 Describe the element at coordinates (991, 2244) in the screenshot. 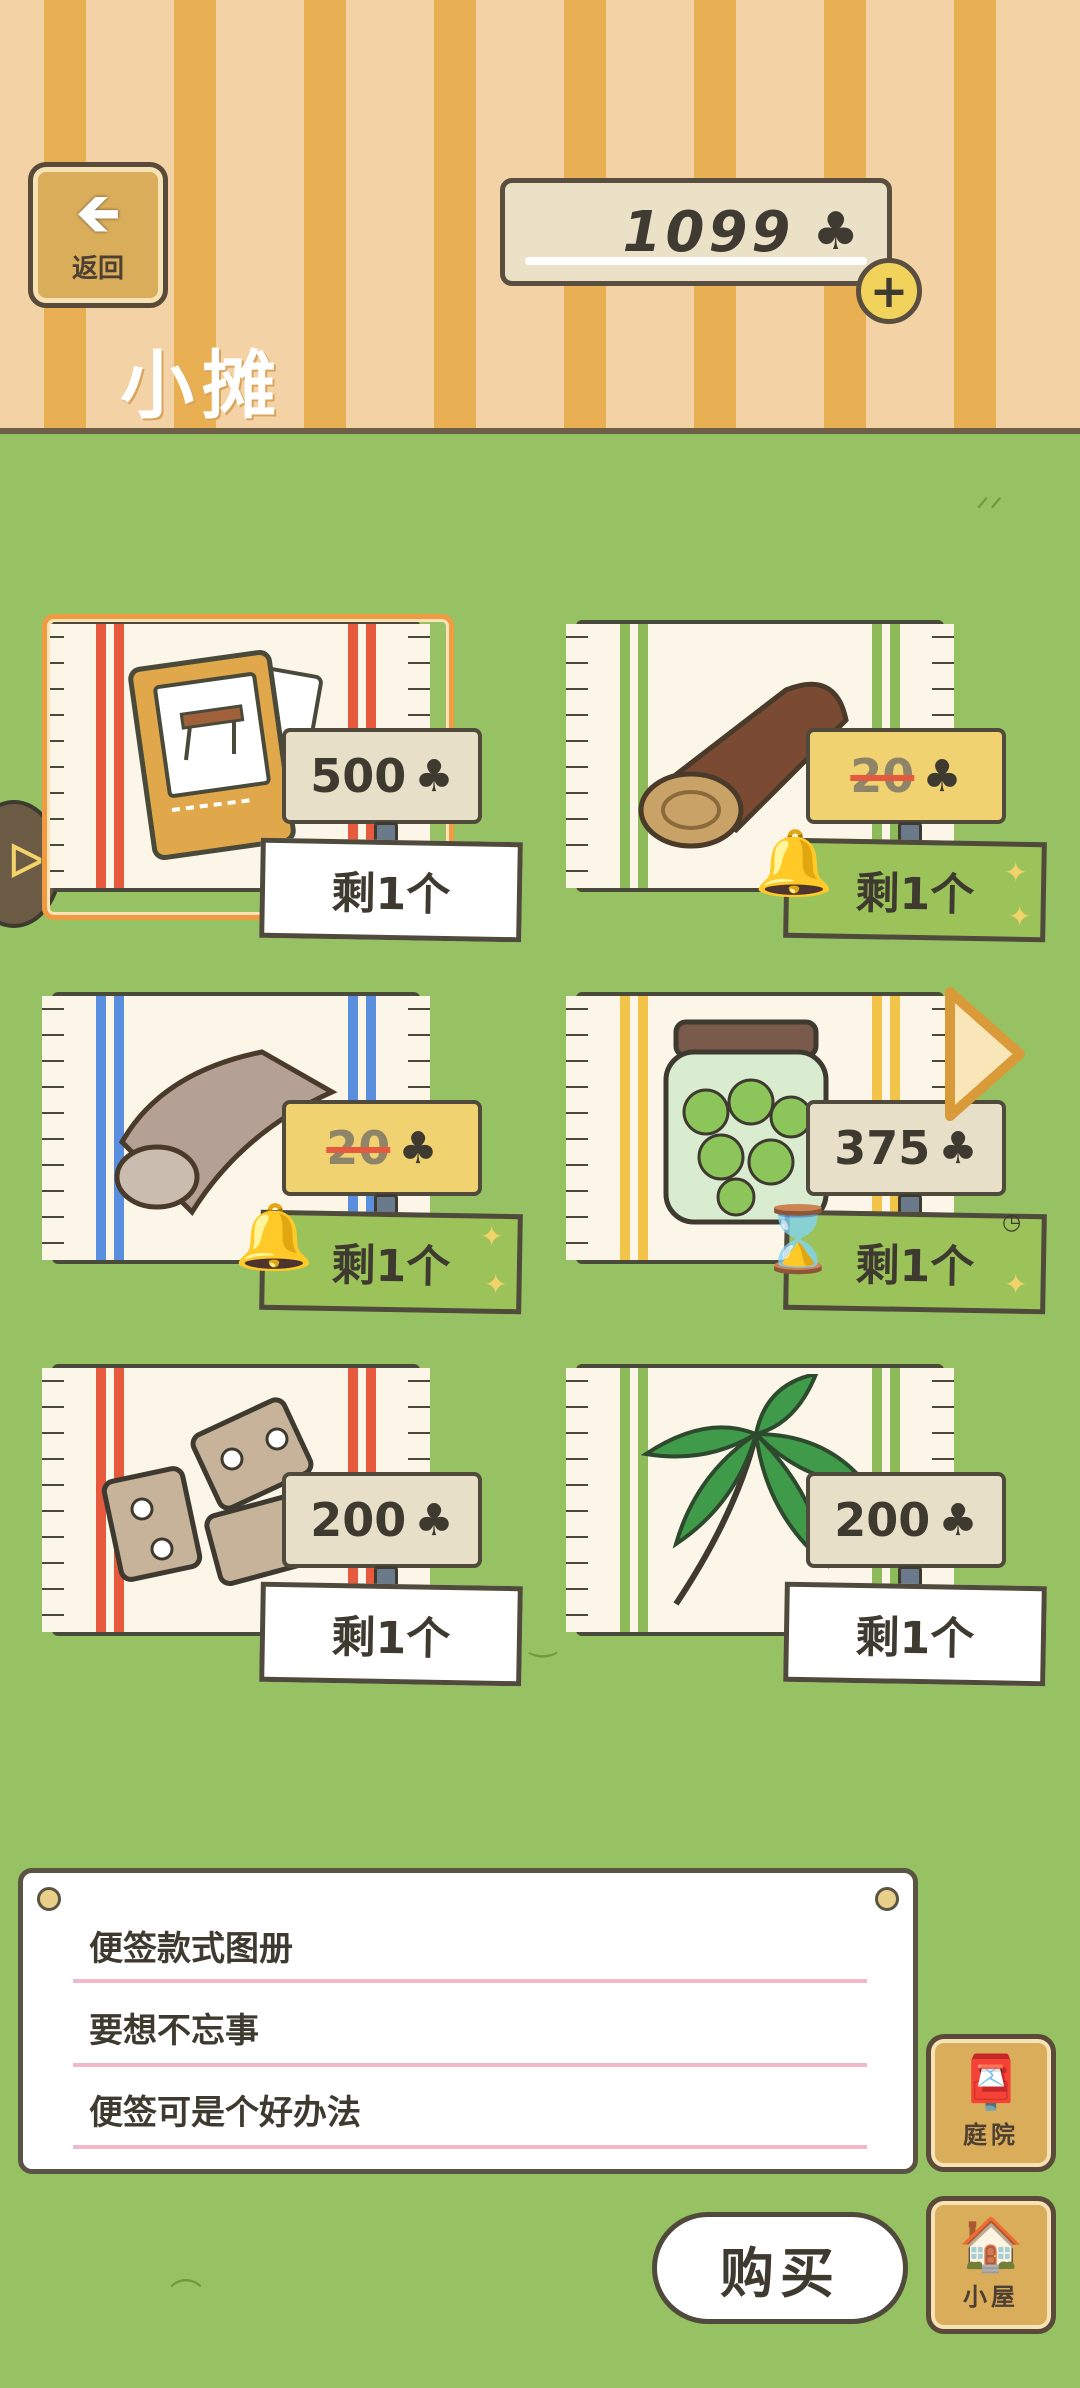

I see `house-icon: 🏠` at that location.